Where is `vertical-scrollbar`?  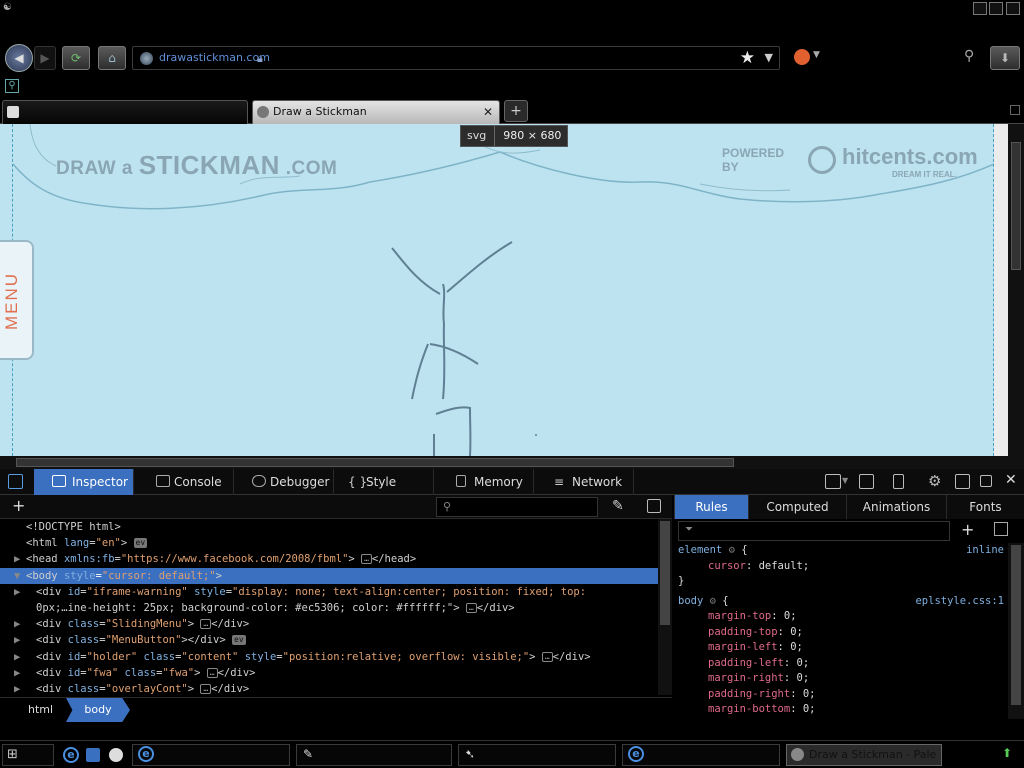
vertical-scrollbar is located at coordinates (1016, 290).